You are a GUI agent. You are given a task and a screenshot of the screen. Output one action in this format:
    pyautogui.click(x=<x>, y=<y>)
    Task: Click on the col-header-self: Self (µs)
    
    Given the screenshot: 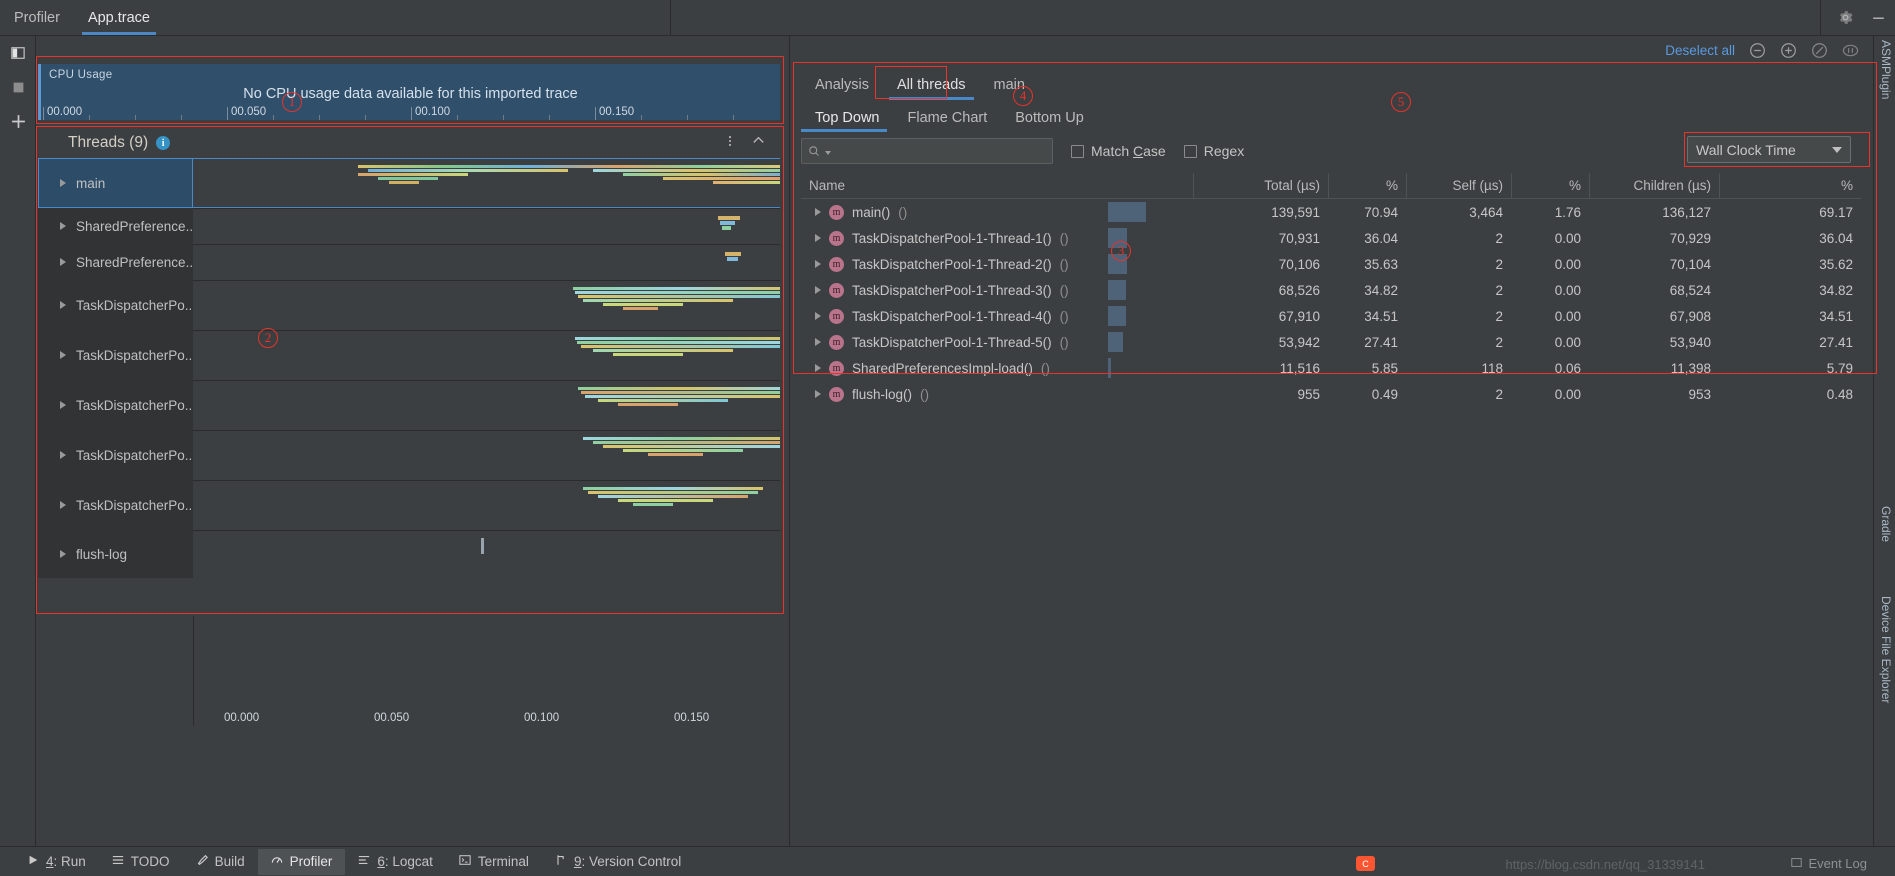 What is the action you would take?
    pyautogui.click(x=1458, y=185)
    